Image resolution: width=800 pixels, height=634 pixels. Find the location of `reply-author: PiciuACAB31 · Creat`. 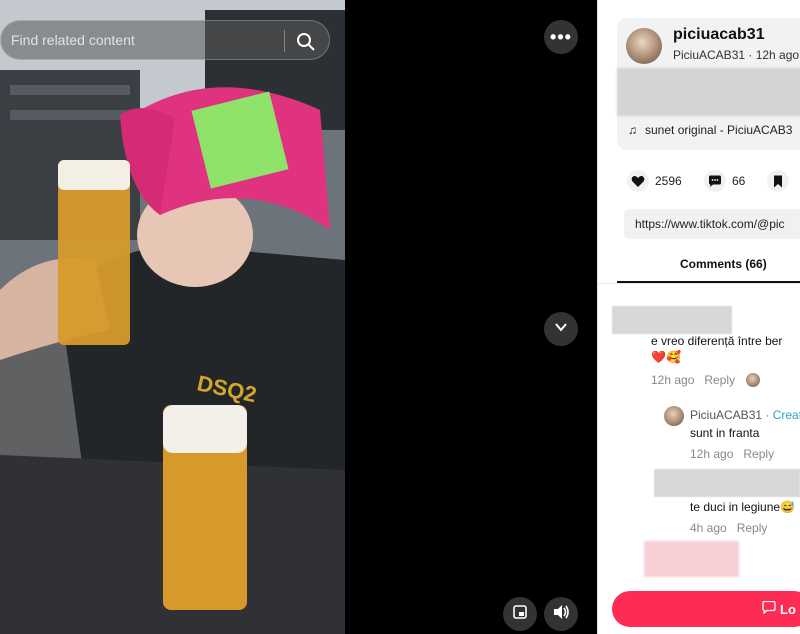

reply-author: PiciuACAB31 · Creat is located at coordinates (745, 415).